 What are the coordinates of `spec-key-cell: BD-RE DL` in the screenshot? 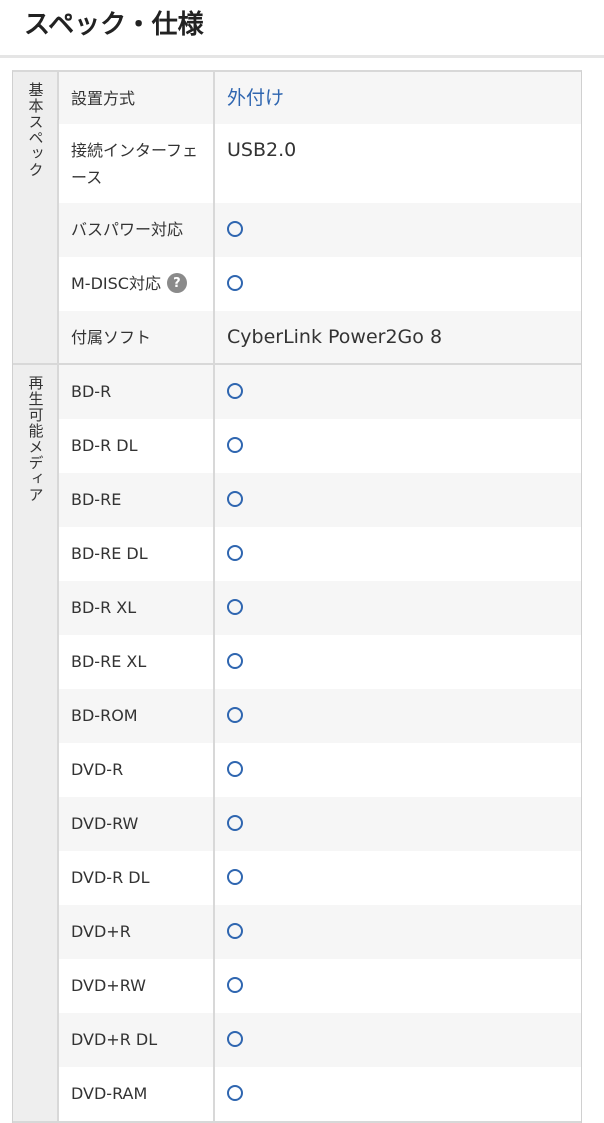 It's located at (137, 554).